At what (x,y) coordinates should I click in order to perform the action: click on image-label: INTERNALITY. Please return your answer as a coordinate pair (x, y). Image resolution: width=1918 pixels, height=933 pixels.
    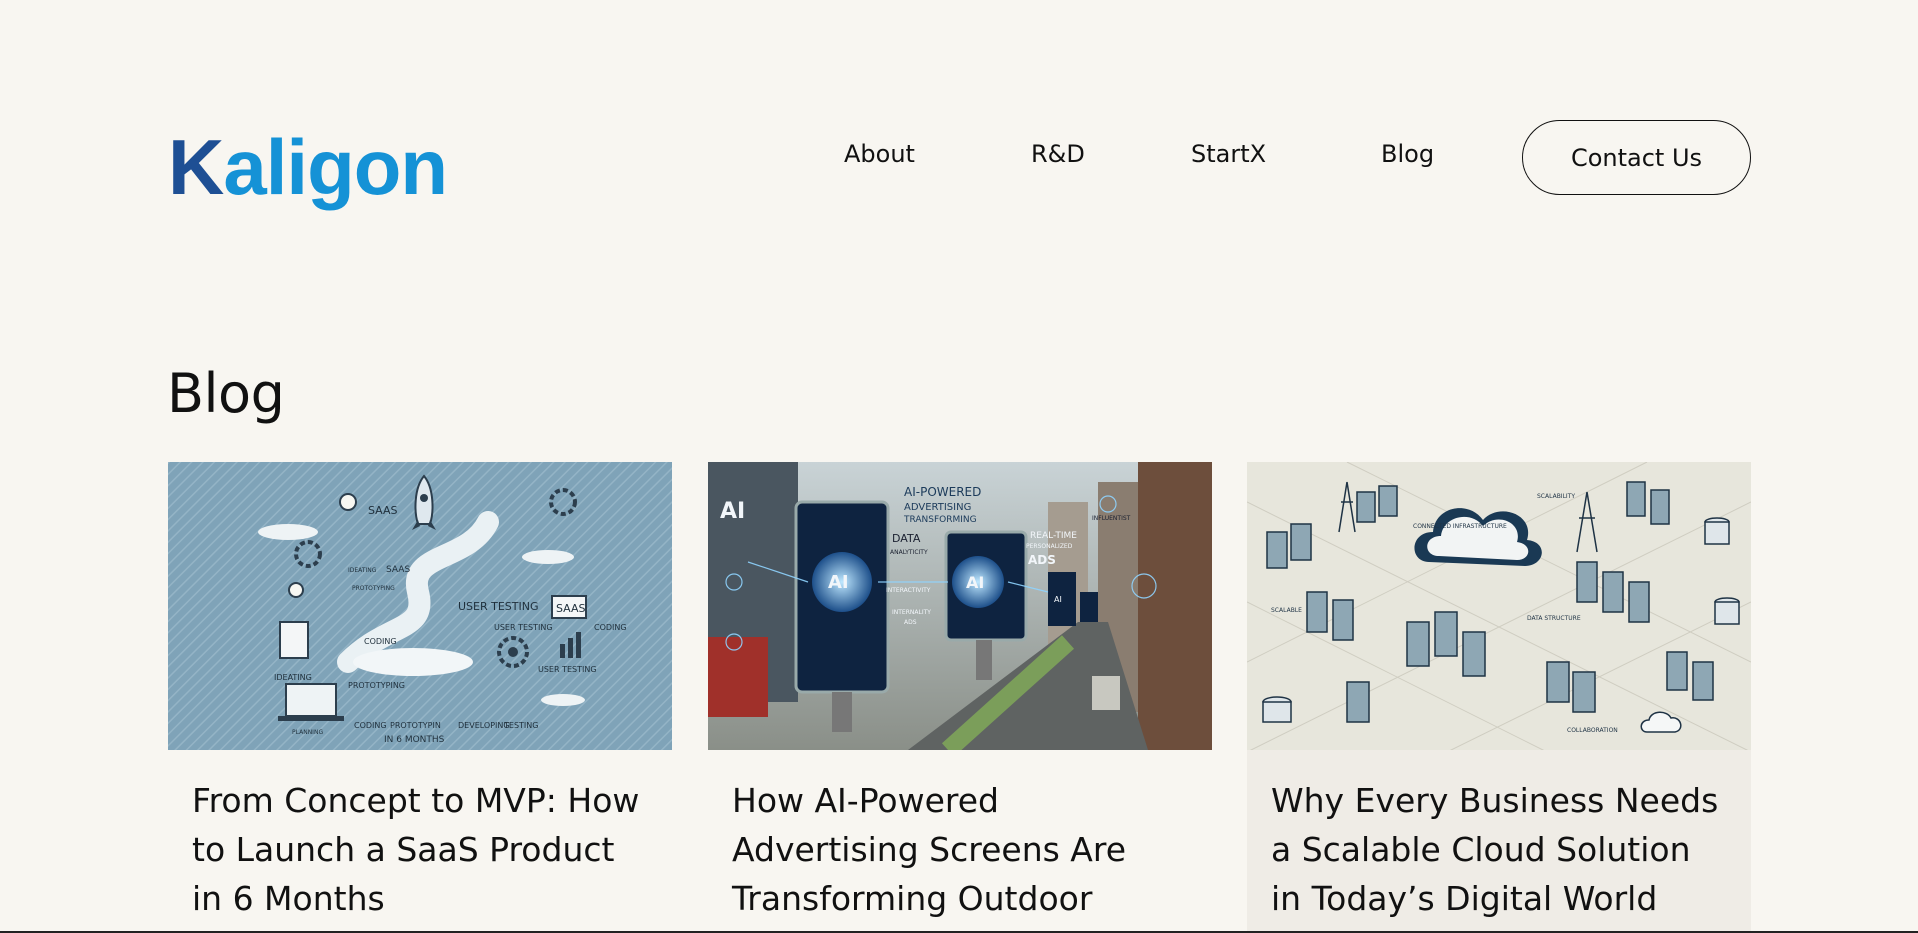
    Looking at the image, I should click on (911, 612).